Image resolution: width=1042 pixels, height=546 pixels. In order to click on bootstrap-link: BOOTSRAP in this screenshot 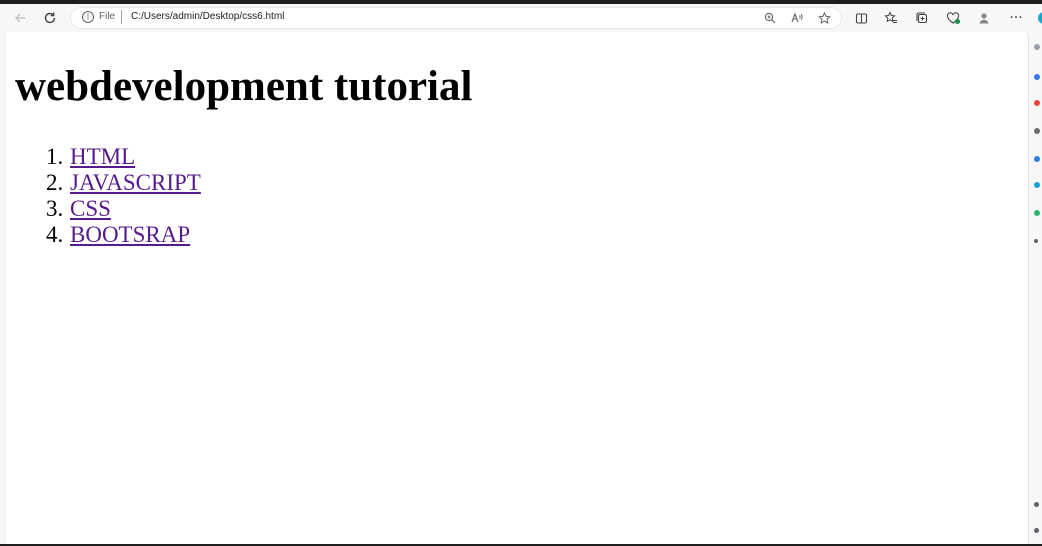, I will do `click(130, 235)`.